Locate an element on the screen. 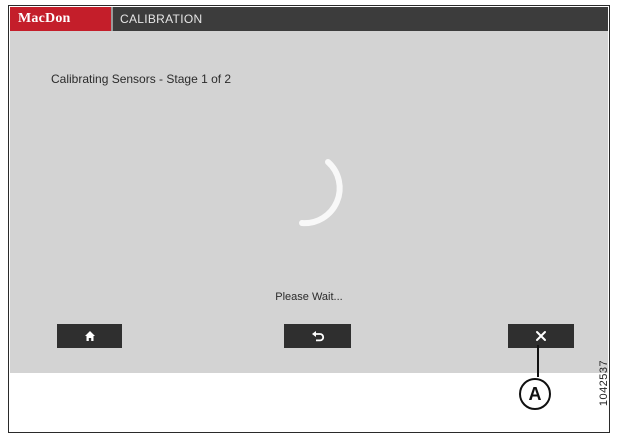 The image size is (618, 438). figure-number: 1042537 is located at coordinates (604, 383).